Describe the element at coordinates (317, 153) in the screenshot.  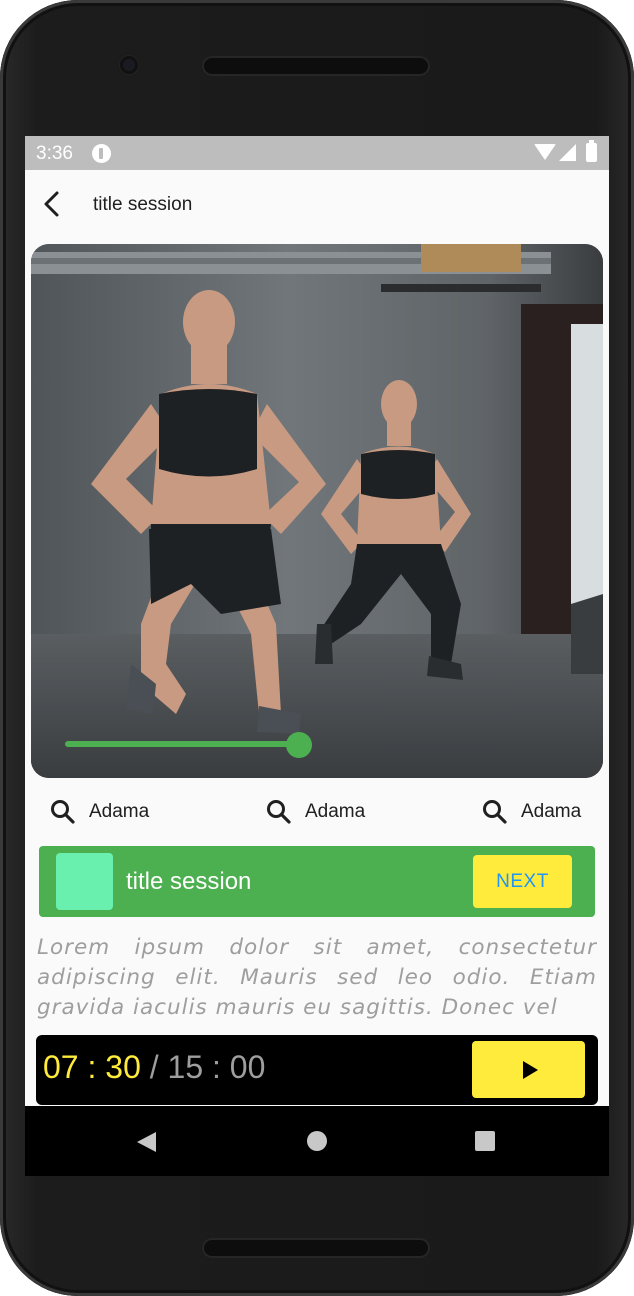
I see `status-bar: 3:36` at that location.